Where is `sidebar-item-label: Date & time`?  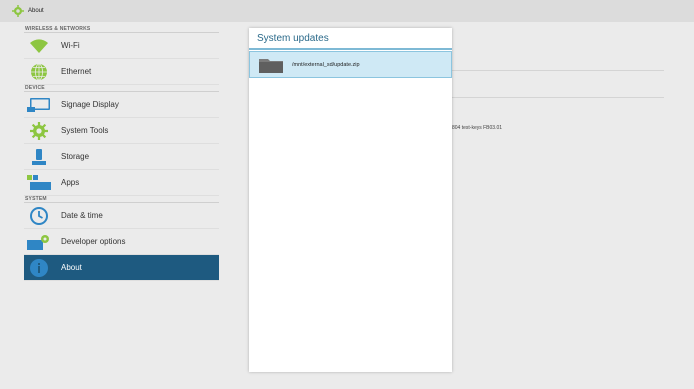 sidebar-item-label: Date & time is located at coordinates (82, 215).